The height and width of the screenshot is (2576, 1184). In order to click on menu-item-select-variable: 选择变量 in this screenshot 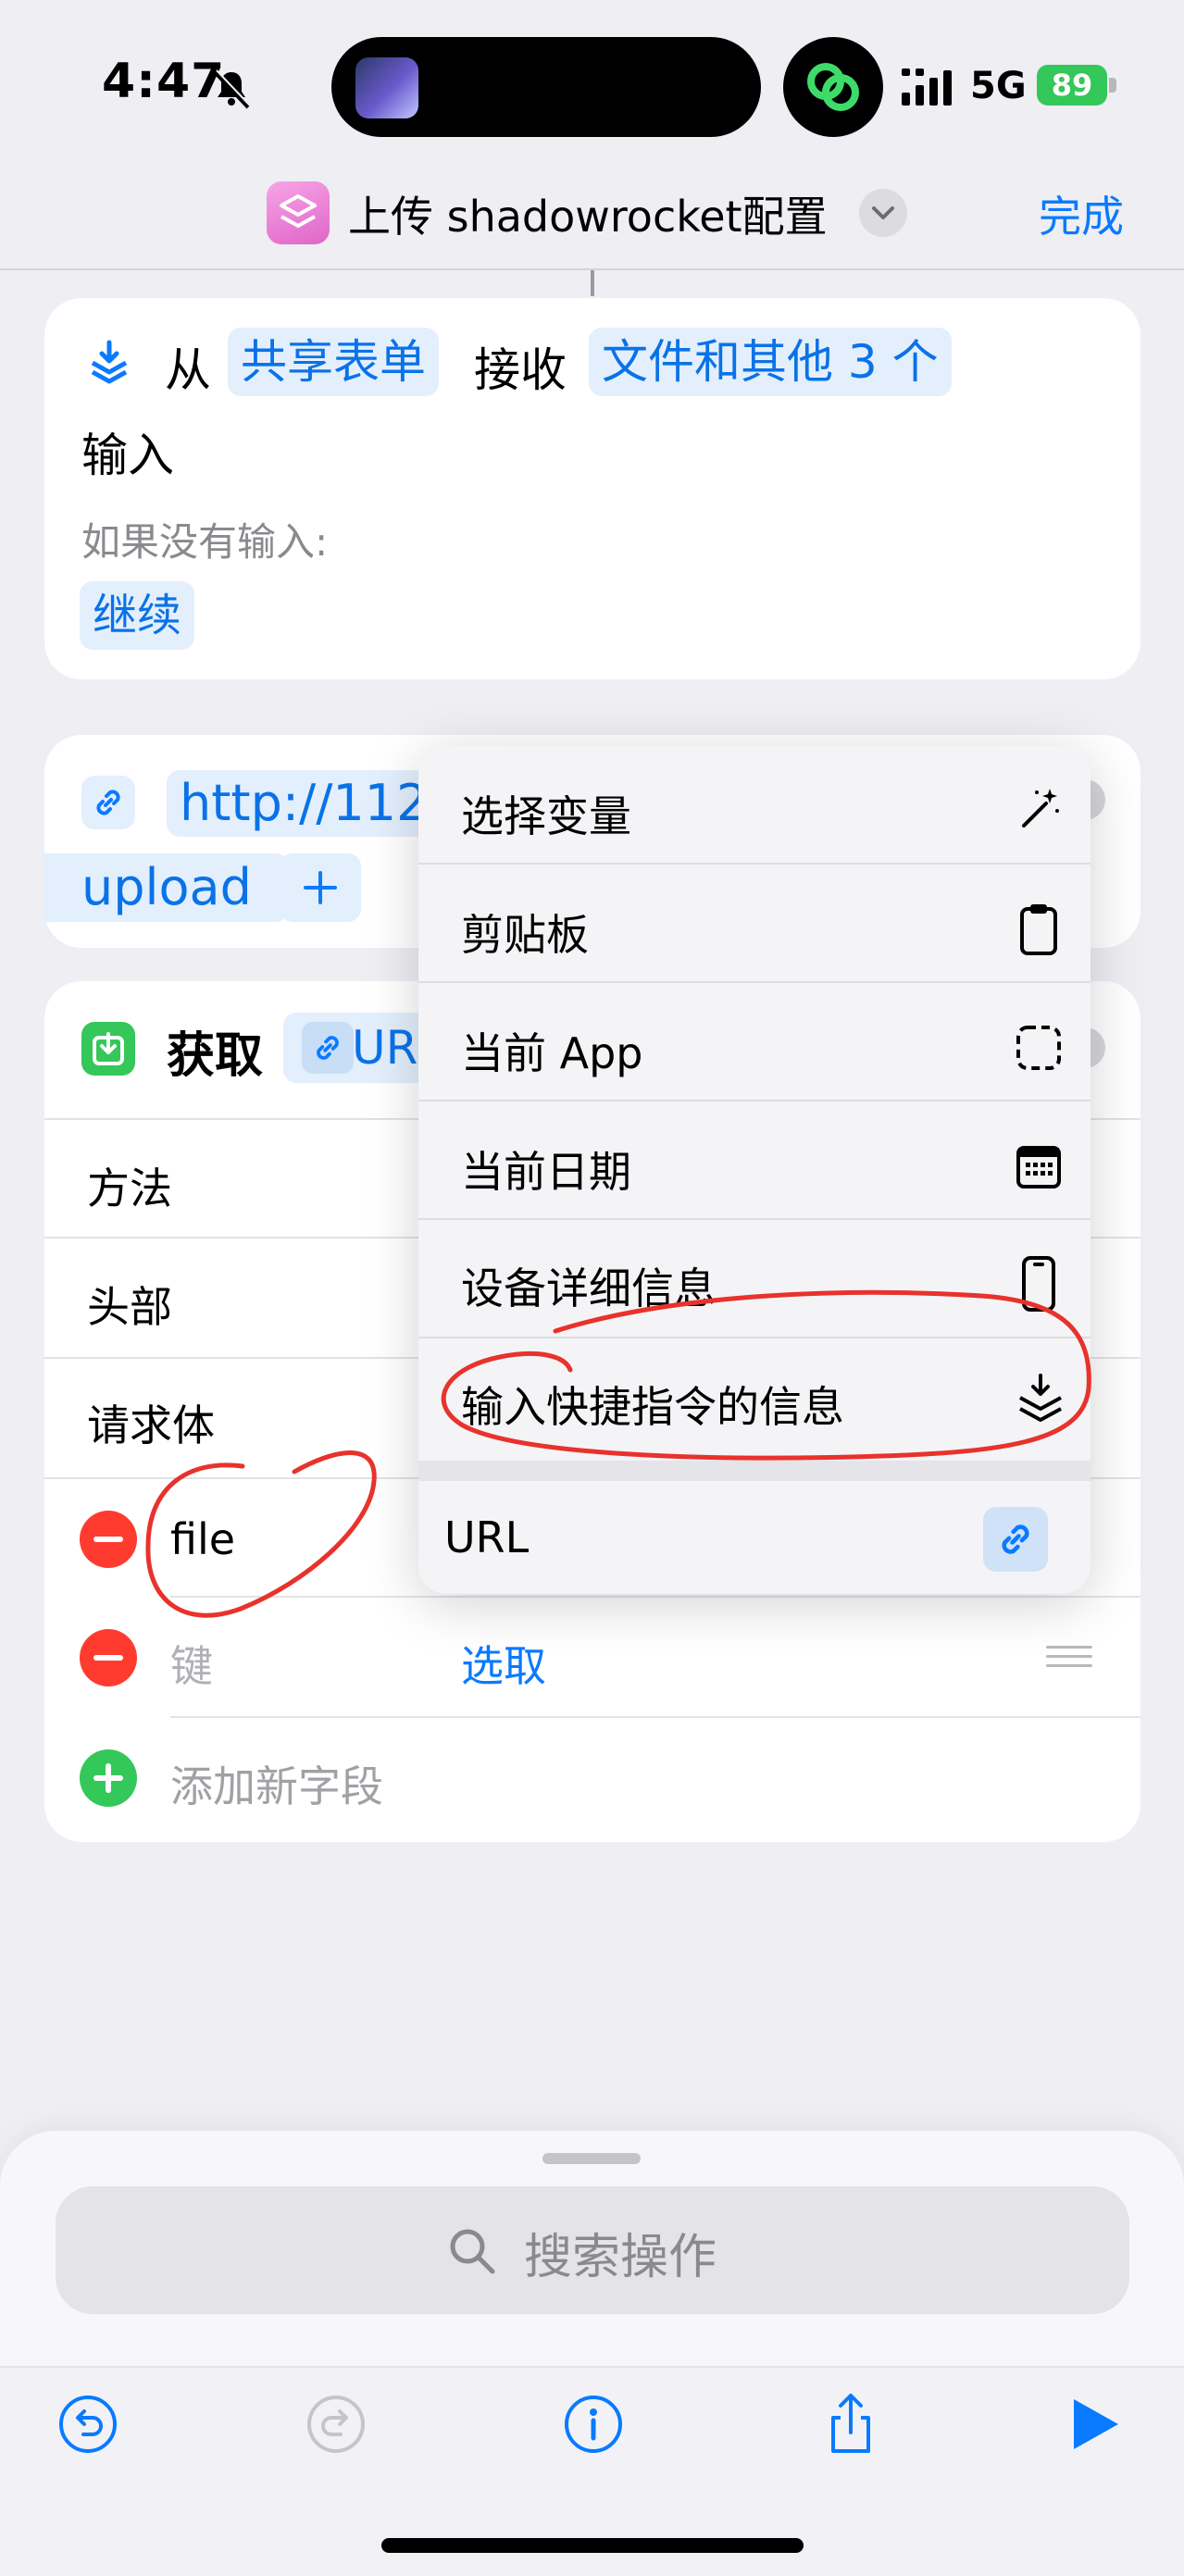, I will do `click(546, 813)`.